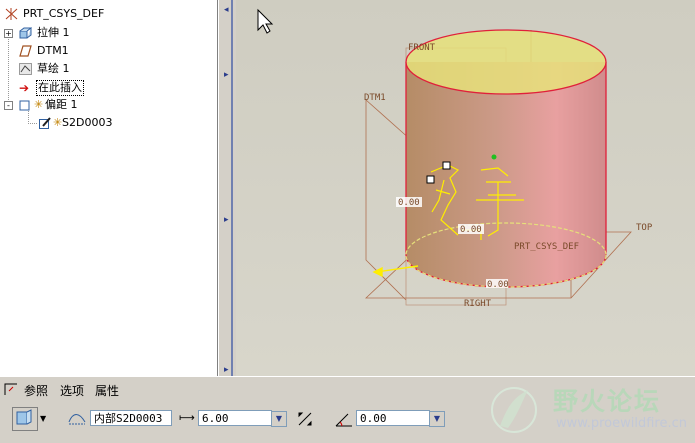 This screenshot has height=443, width=695. What do you see at coordinates (53, 68) in the screenshot?
I see `tree-item-label: 草绘 1` at bounding box center [53, 68].